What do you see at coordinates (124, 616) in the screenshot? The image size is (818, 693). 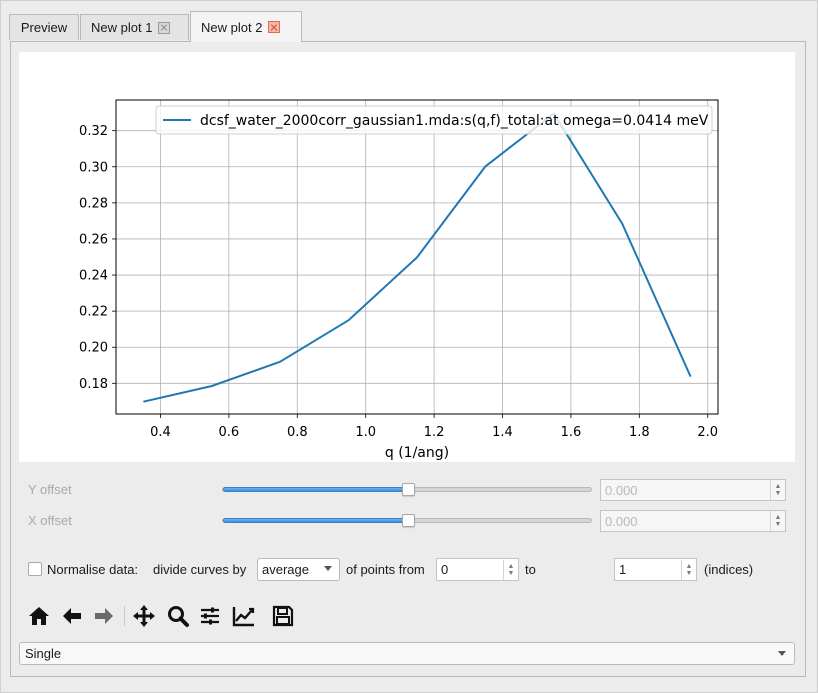 I see `toolbar-separator` at bounding box center [124, 616].